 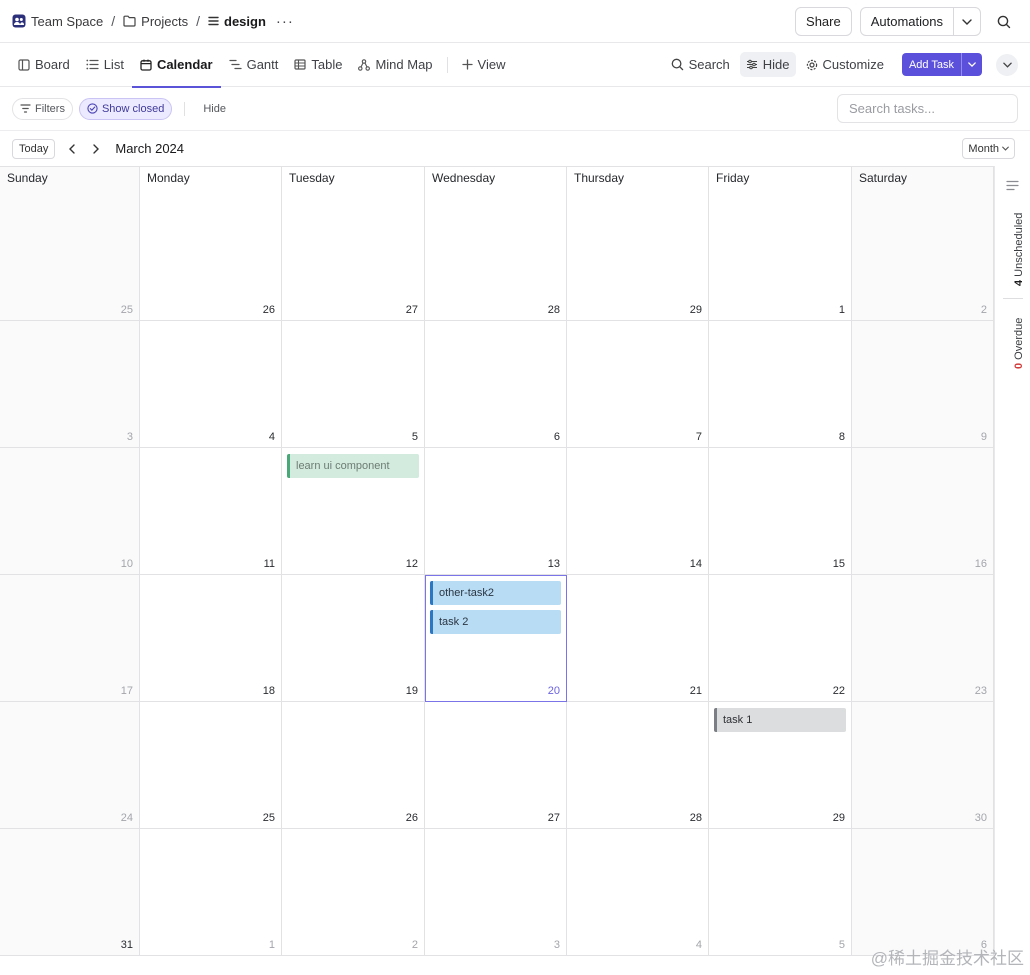 What do you see at coordinates (105, 65) in the screenshot?
I see `tab-list: List` at bounding box center [105, 65].